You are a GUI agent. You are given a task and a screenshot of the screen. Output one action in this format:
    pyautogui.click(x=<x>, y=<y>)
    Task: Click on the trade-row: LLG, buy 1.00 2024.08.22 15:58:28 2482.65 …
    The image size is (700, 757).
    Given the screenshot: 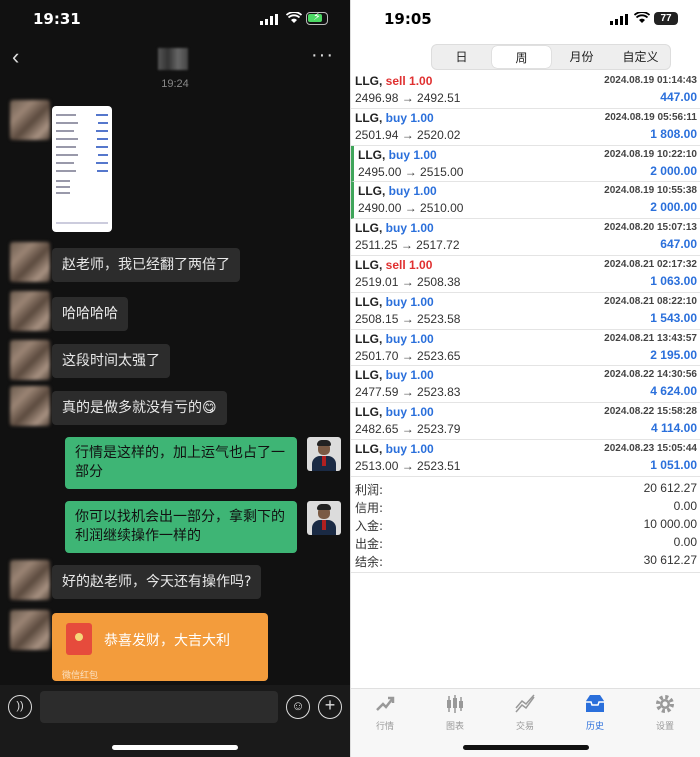 What is the action you would take?
    pyautogui.click(x=525, y=421)
    